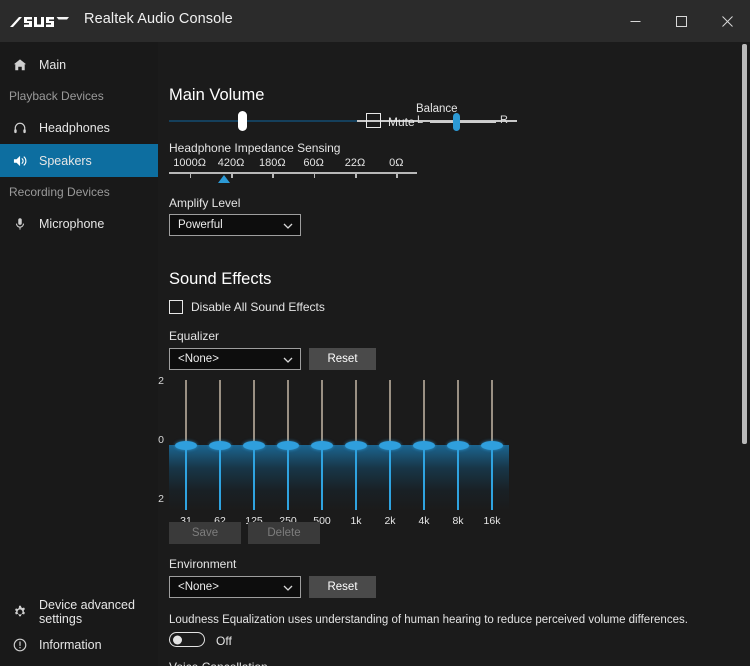 This screenshot has width=750, height=666. What do you see at coordinates (313, 163) in the screenshot?
I see `impedance-tick-label: 60Ω` at bounding box center [313, 163].